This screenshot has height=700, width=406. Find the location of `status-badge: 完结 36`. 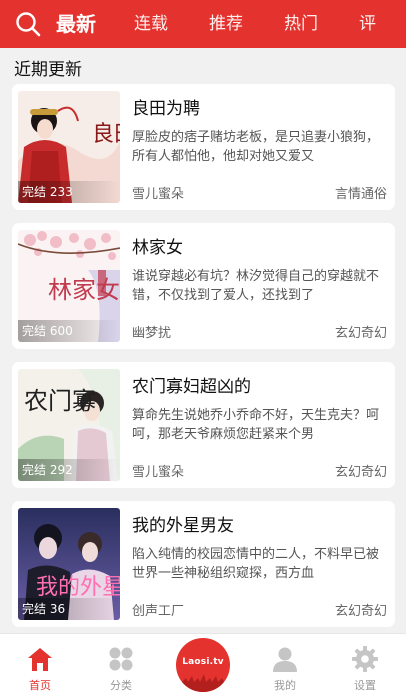

status-badge: 完结 36 is located at coordinates (69, 609).